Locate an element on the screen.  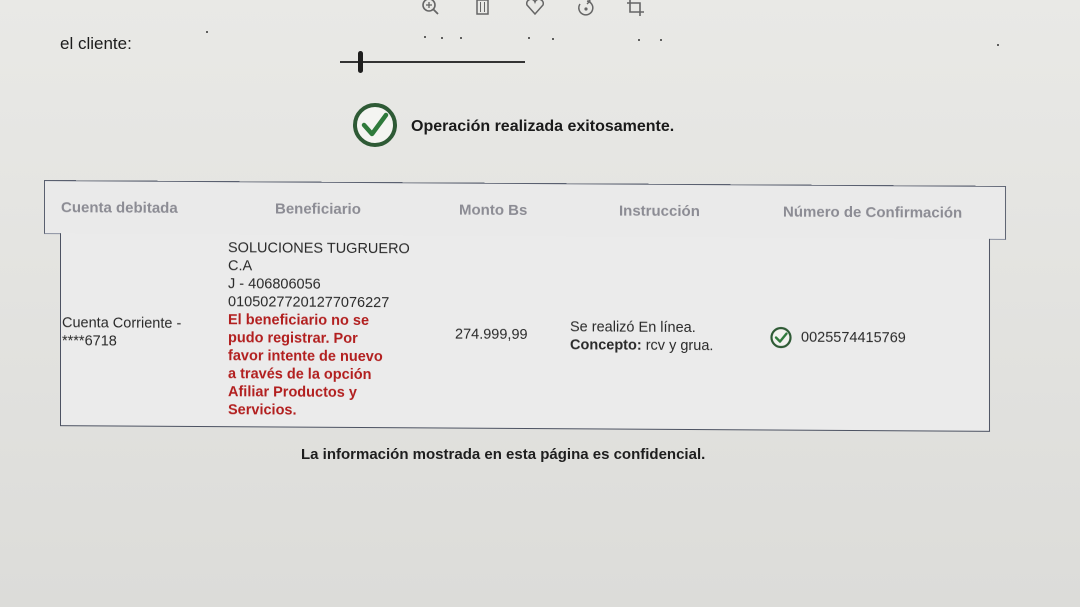
success-check-icon is located at coordinates (375, 125).